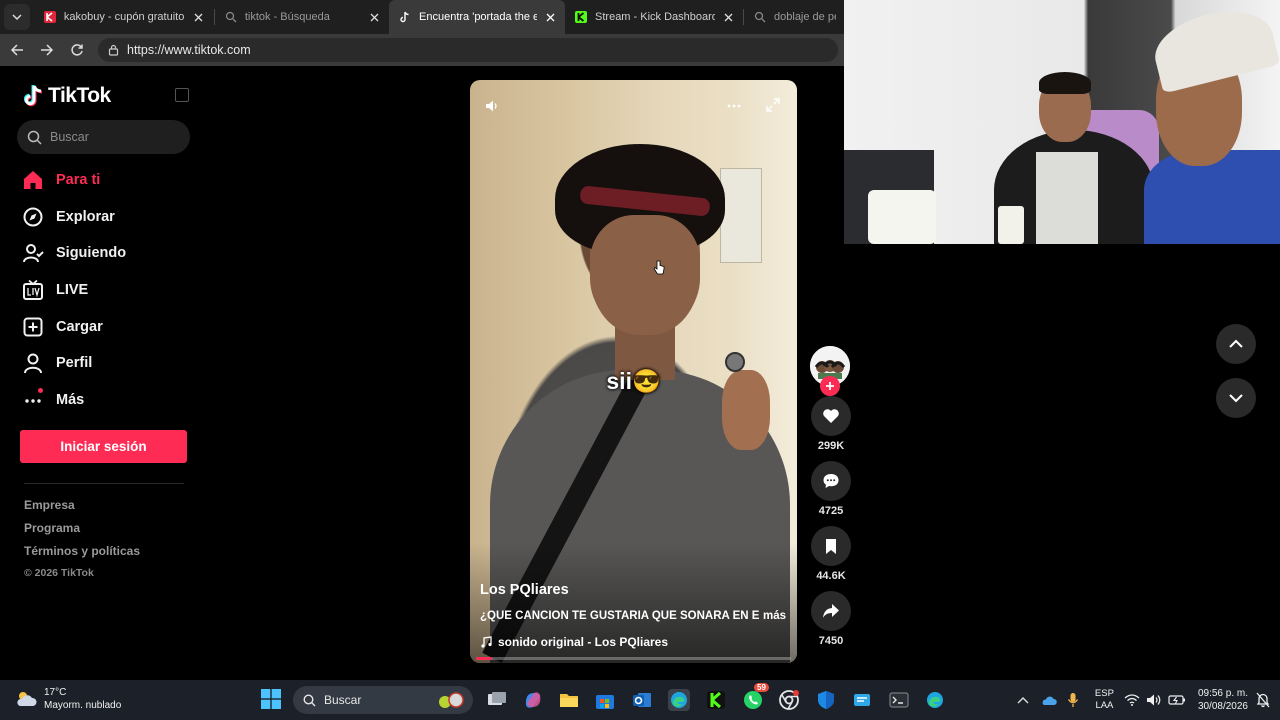 The width and height of the screenshot is (1280, 720). I want to click on edge-icon, so click(935, 700).